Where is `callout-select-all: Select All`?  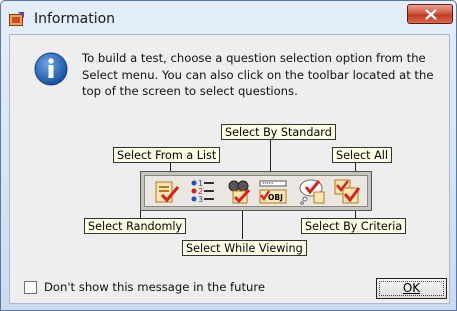 callout-select-all: Select All is located at coordinates (362, 155).